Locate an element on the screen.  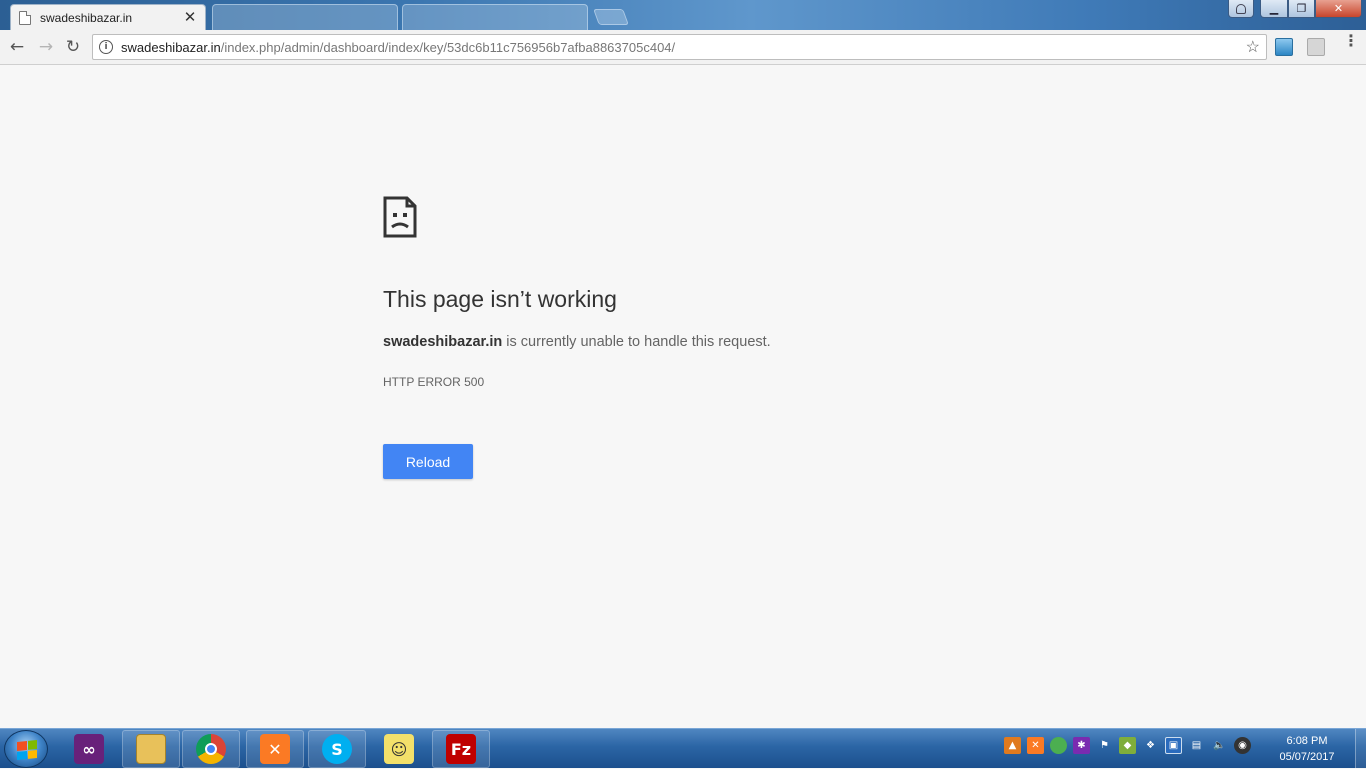
dropbox-icon: ❖ is located at coordinates (1150, 745).